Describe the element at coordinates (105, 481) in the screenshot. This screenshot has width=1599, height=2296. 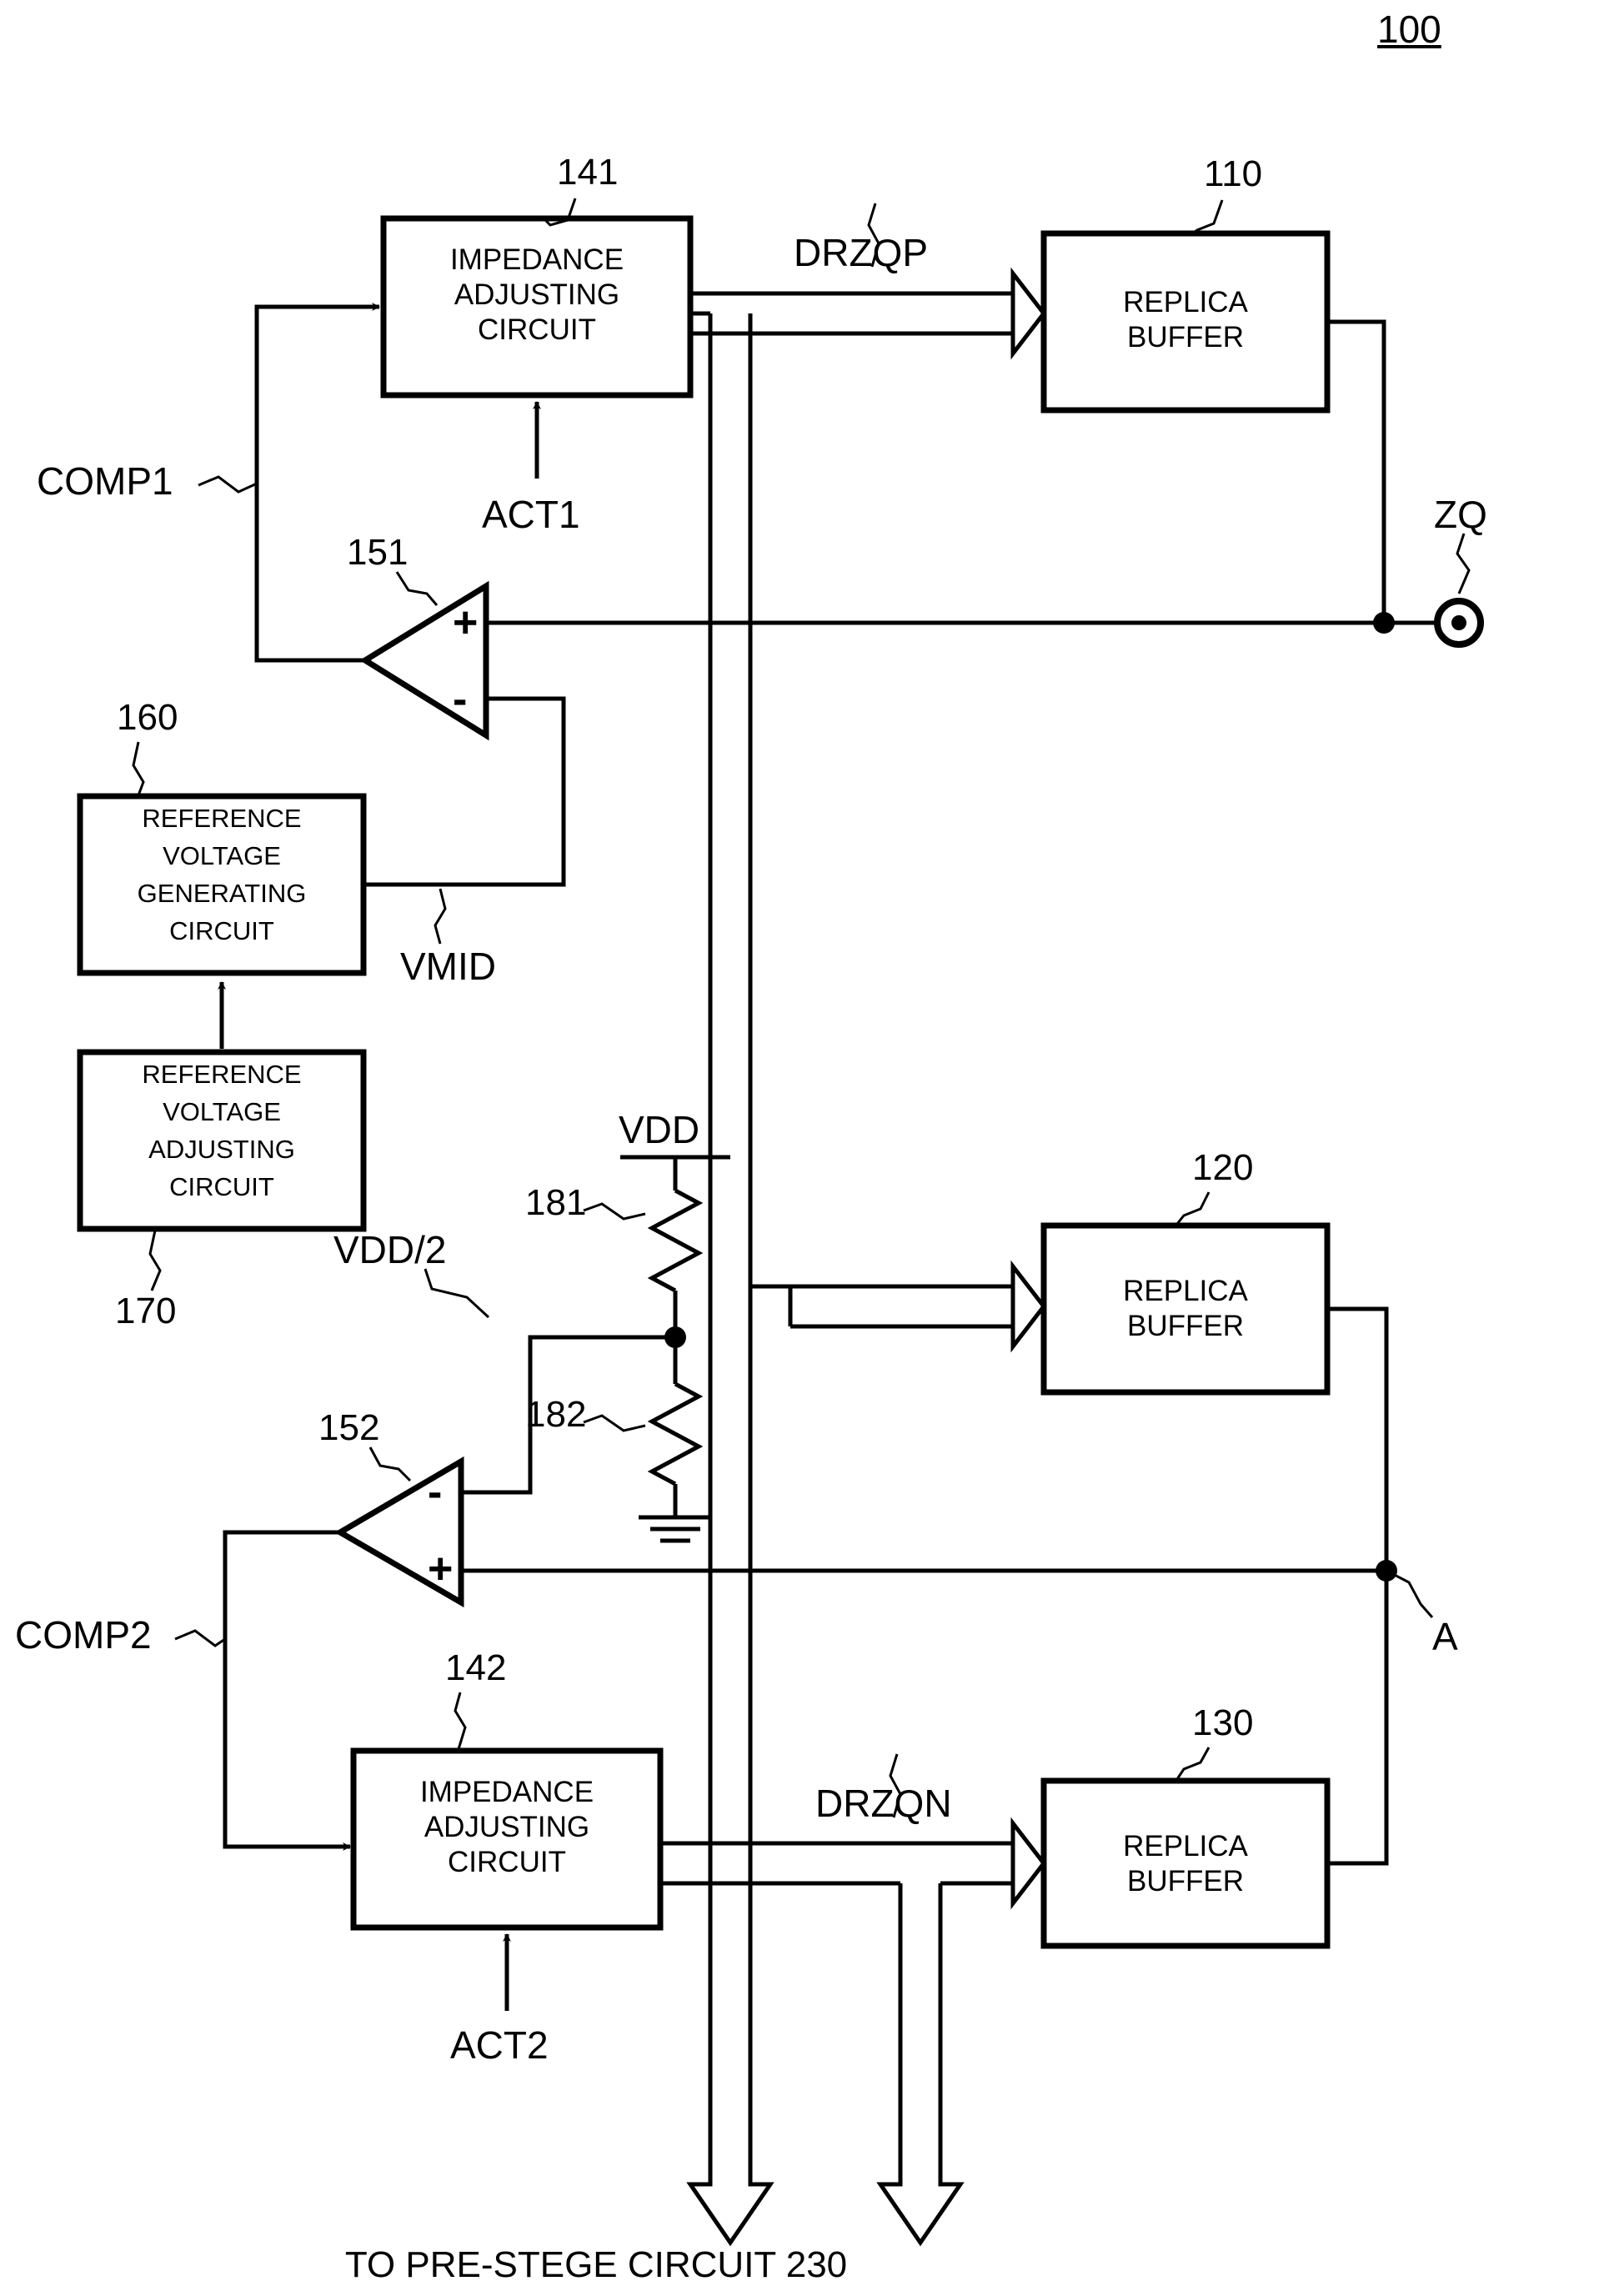
I see `signal-label-comp1: COMP1` at that location.